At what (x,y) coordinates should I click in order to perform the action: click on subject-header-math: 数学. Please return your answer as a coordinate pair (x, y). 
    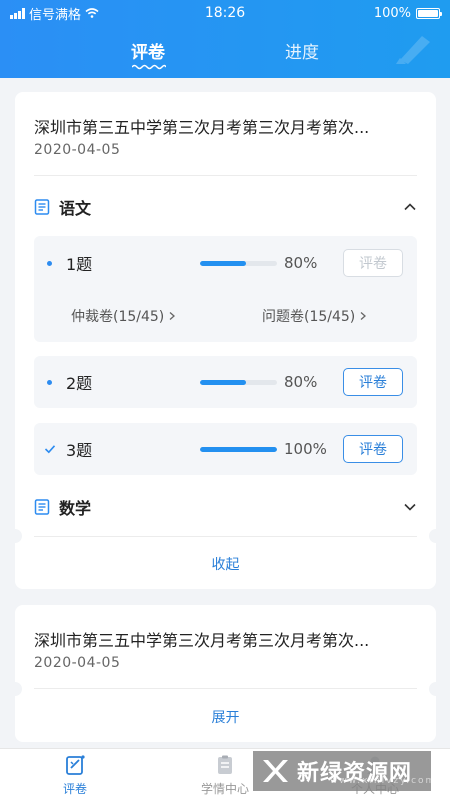
    Looking at the image, I should click on (225, 507).